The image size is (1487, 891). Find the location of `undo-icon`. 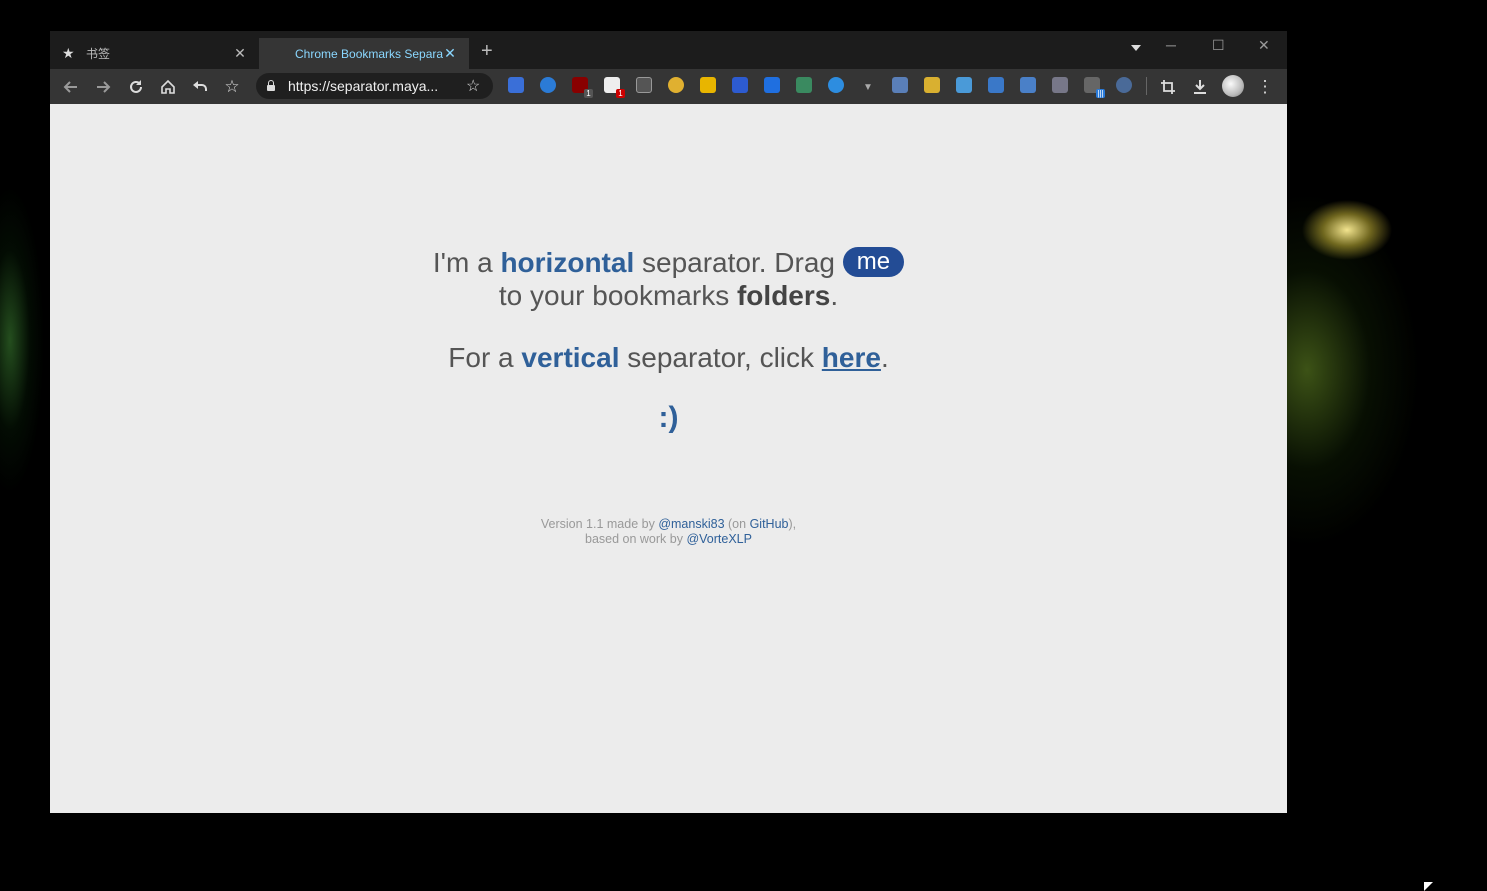

undo-icon is located at coordinates (200, 87).